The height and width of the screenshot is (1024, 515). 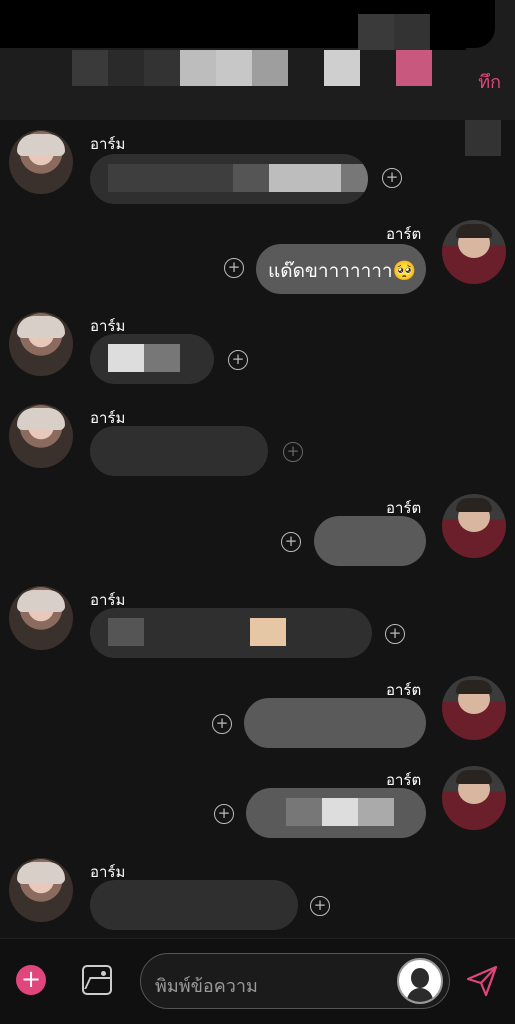 What do you see at coordinates (295, 981) in the screenshot?
I see `message-input: พิมพ์ข้อความ` at bounding box center [295, 981].